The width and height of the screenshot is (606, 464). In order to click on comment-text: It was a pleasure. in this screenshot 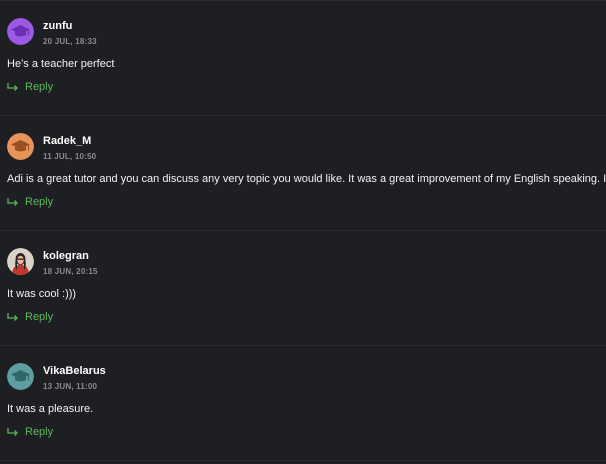, I will do `click(50, 409)`.